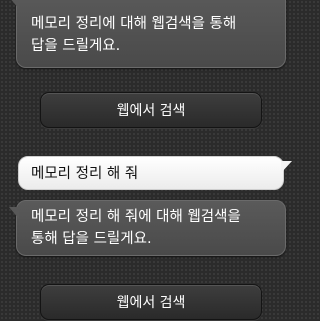 This screenshot has height=321, width=320. Describe the element at coordinates (134, 24) in the screenshot. I see `assistant-message-line: 메모리 정리에 대해 웹검색을 통해` at that location.